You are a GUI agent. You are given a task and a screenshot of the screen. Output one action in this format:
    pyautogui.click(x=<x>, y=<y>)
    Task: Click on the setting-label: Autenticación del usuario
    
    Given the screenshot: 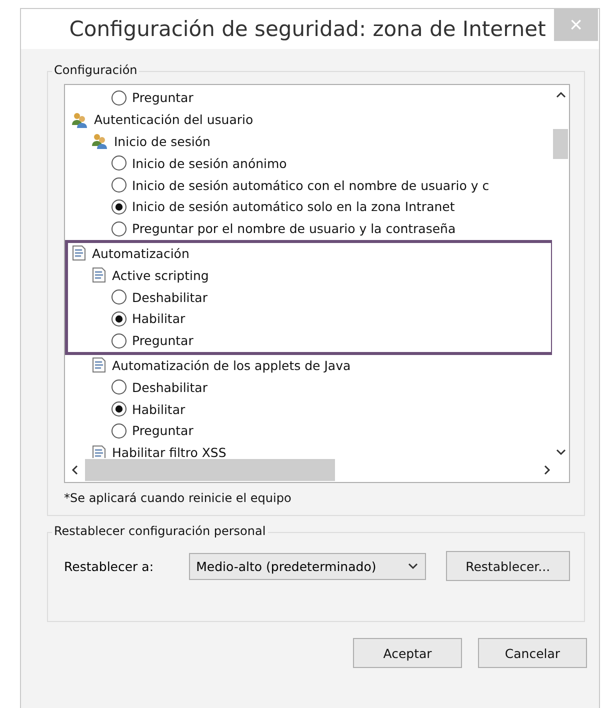 What is the action you would take?
    pyautogui.click(x=174, y=120)
    